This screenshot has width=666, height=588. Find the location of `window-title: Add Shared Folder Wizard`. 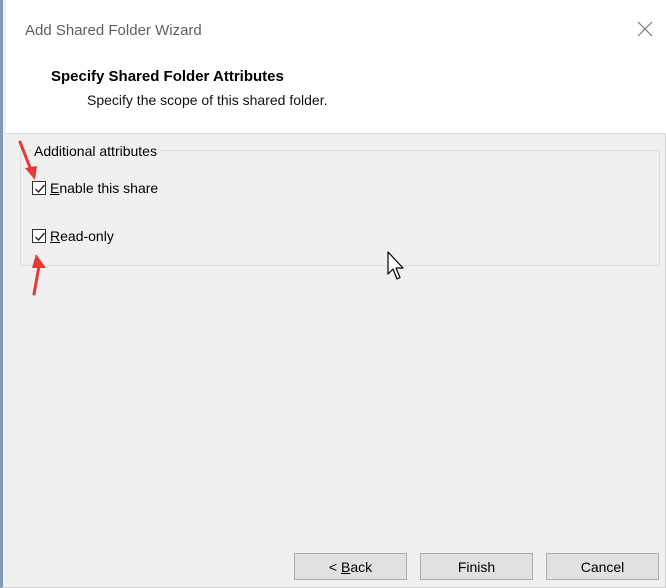

window-title: Add Shared Folder Wizard is located at coordinates (113, 30).